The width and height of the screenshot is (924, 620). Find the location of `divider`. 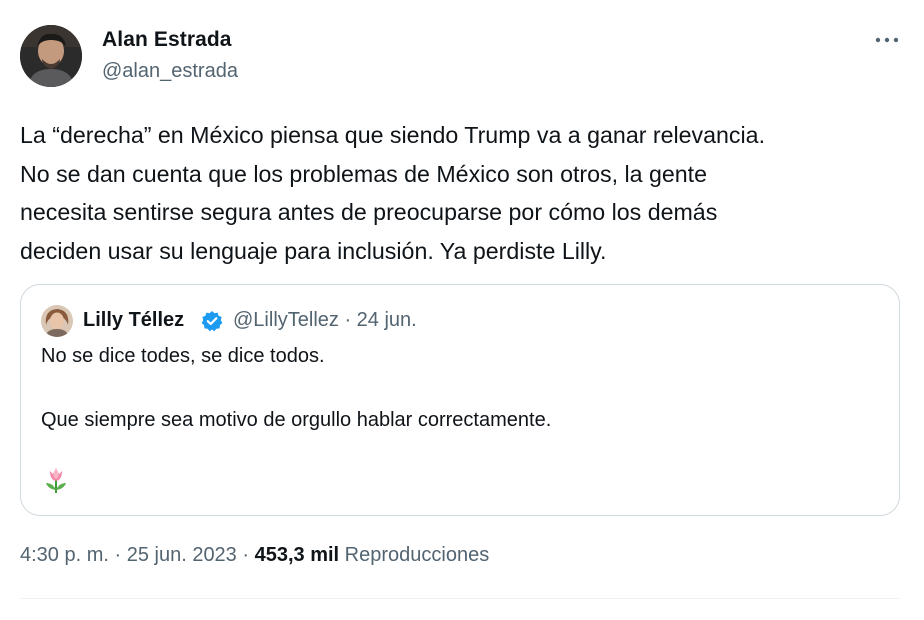

divider is located at coordinates (460, 598).